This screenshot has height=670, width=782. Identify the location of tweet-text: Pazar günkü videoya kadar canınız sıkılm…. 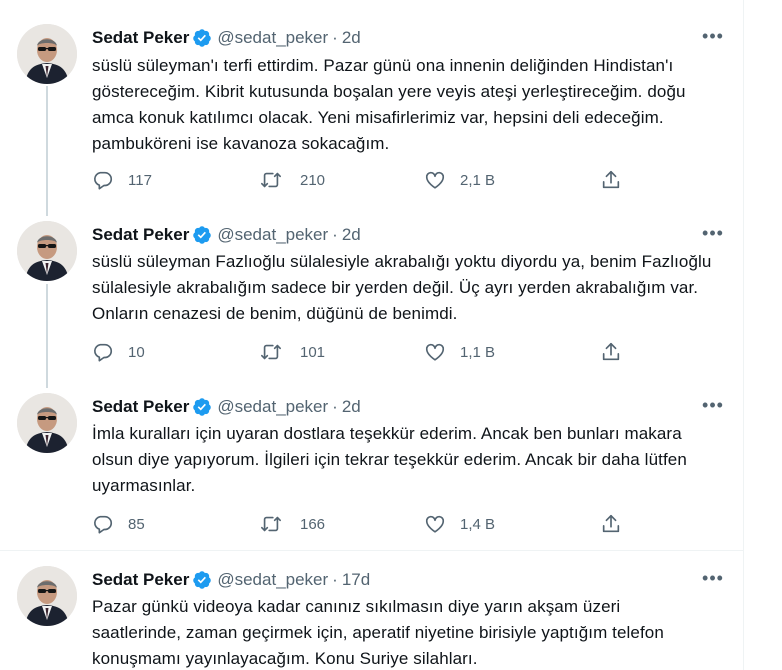
(378, 632).